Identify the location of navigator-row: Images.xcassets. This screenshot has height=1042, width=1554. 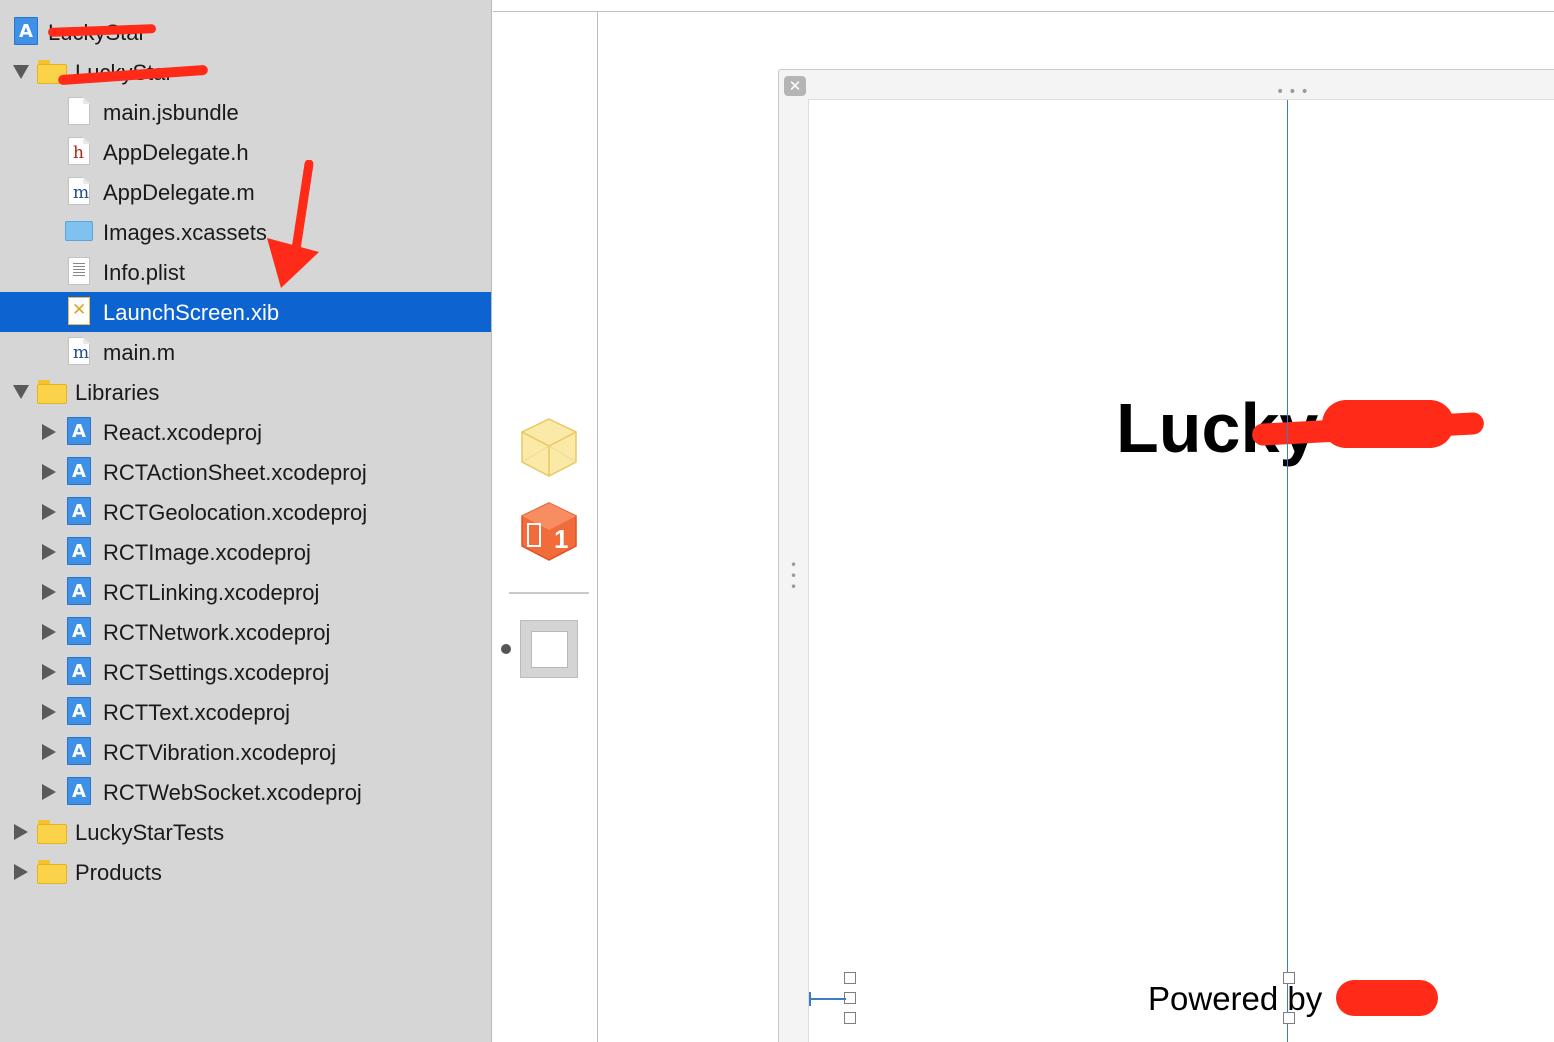
(245, 232).